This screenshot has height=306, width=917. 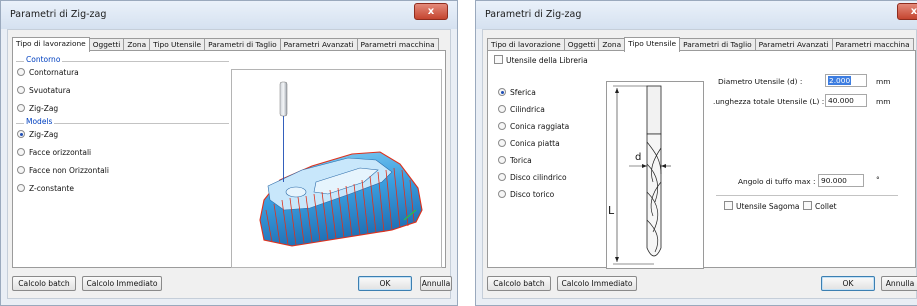 What do you see at coordinates (51, 188) in the screenshot?
I see `option-label: Z-constante` at bounding box center [51, 188].